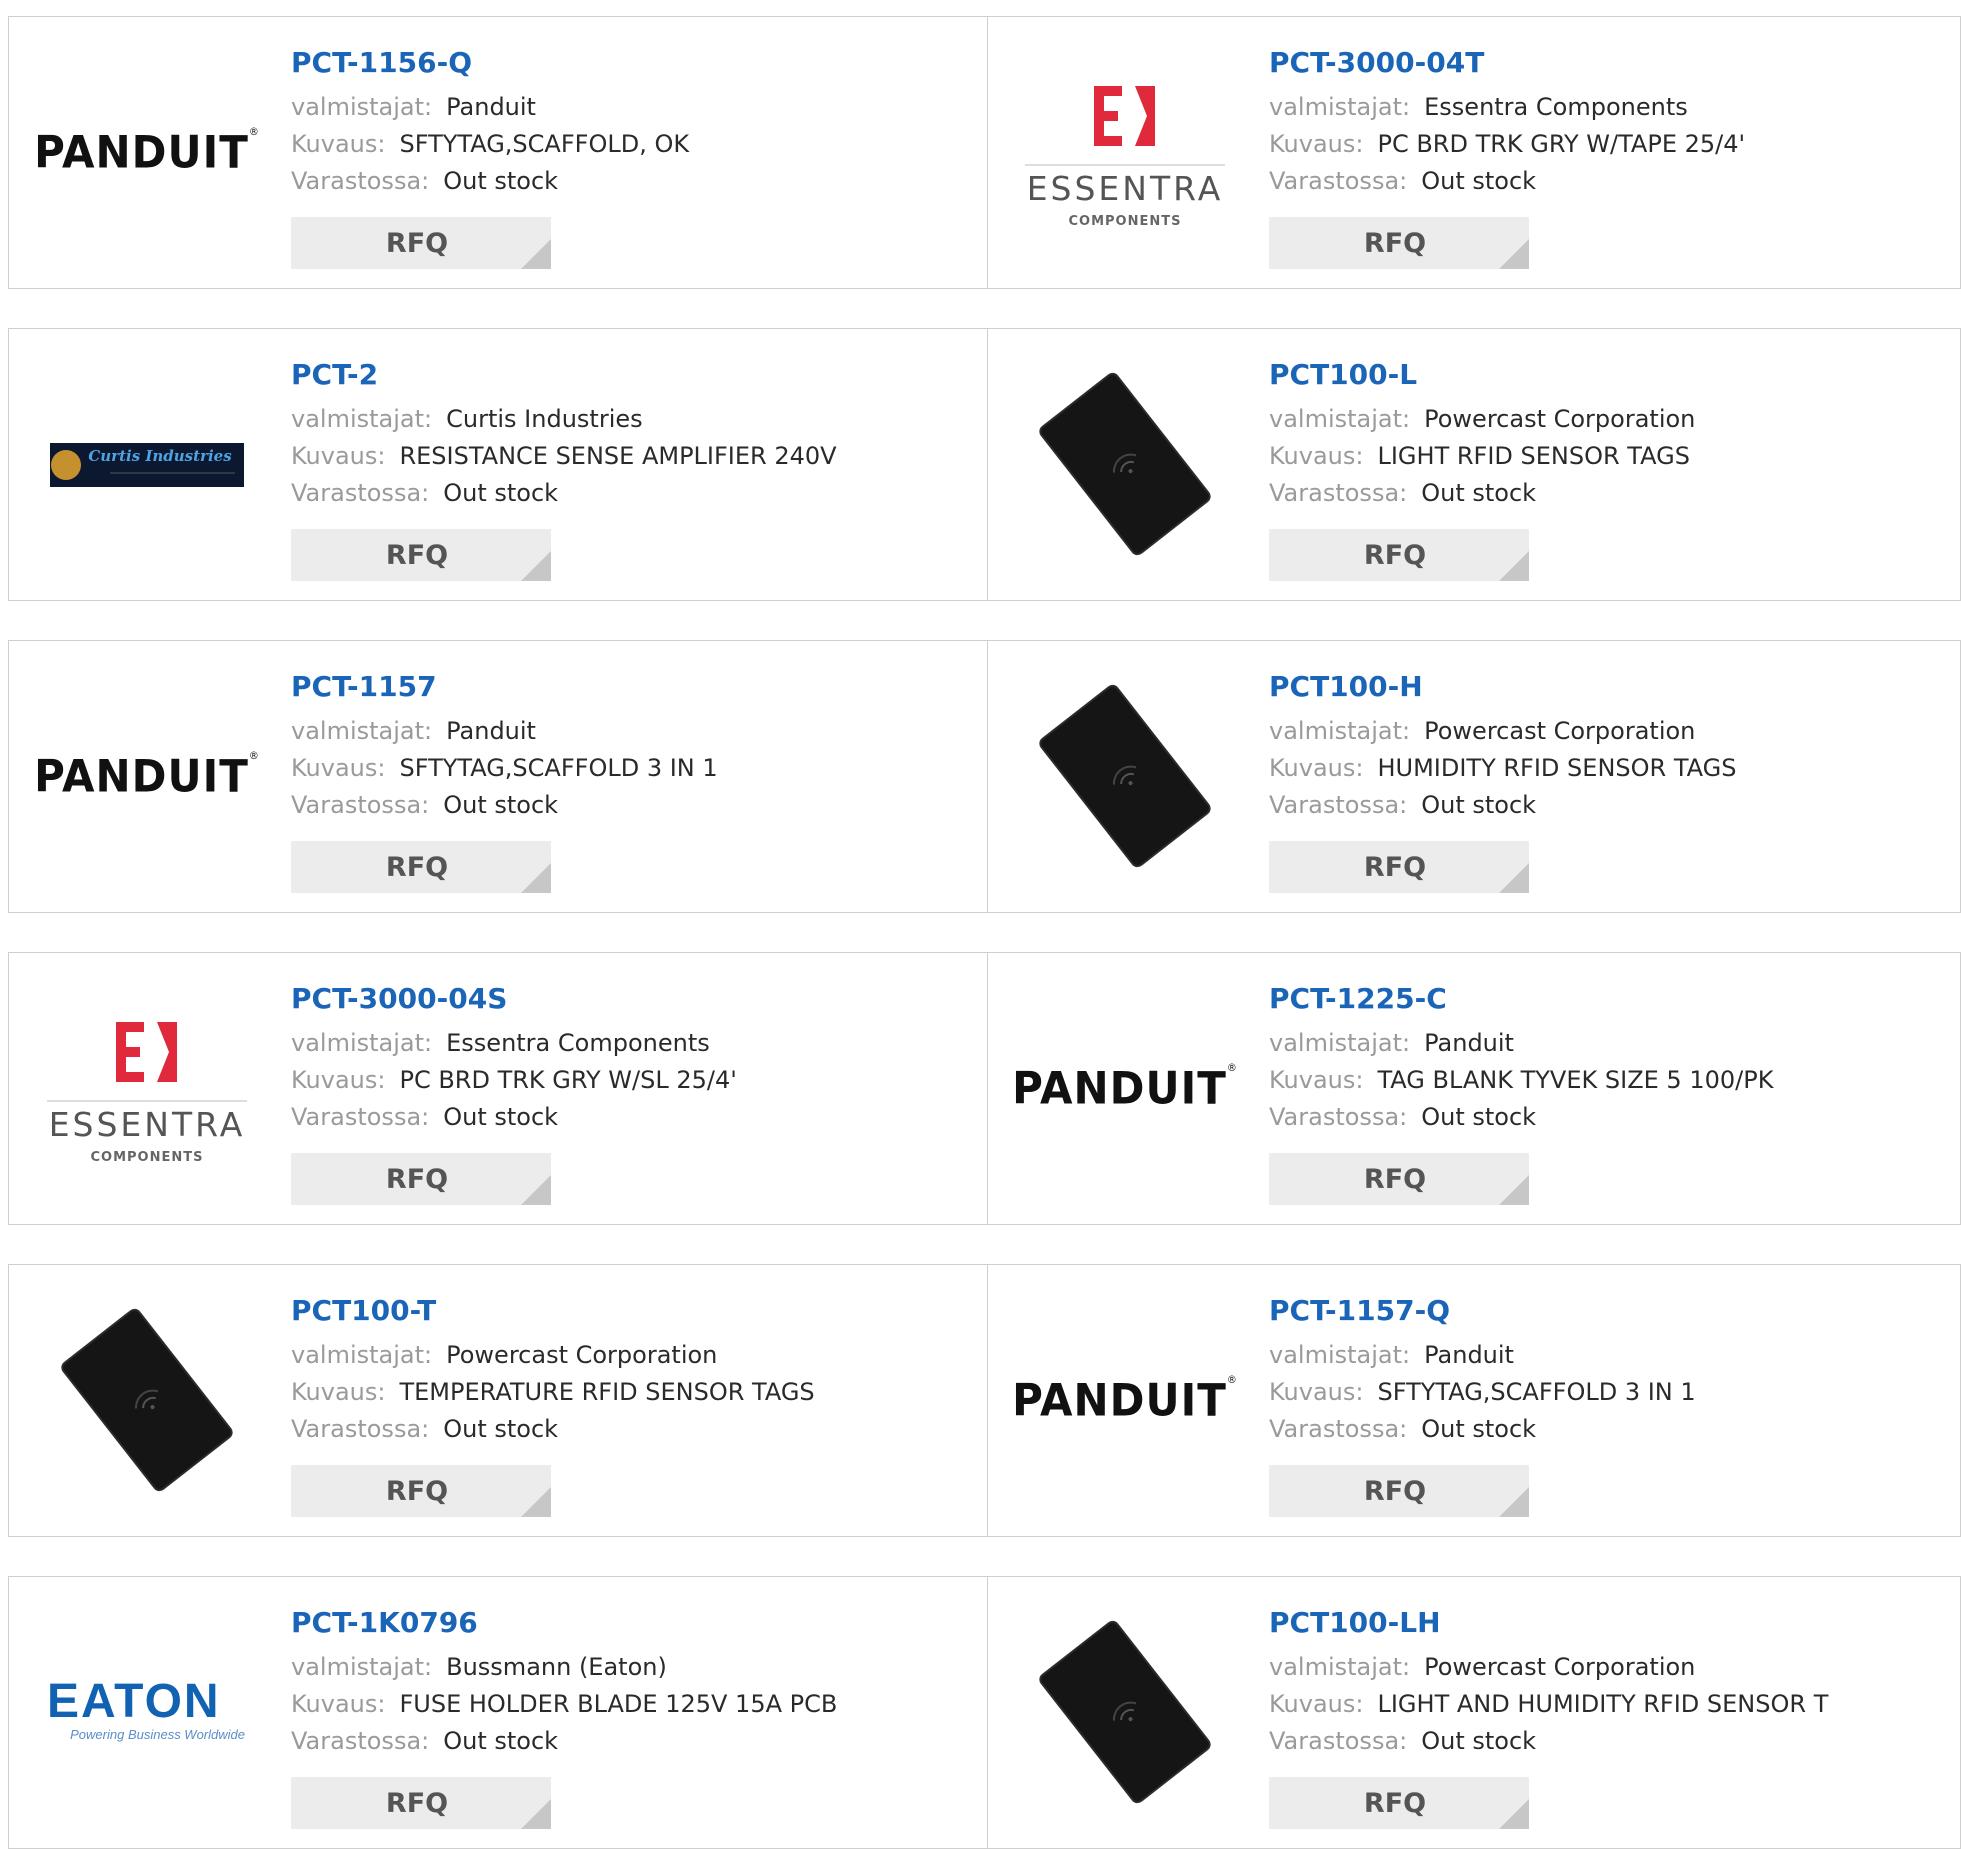 This screenshot has height=1849, width=1961. What do you see at coordinates (1609, 687) in the screenshot?
I see `product-part-link: PCT100-H` at bounding box center [1609, 687].